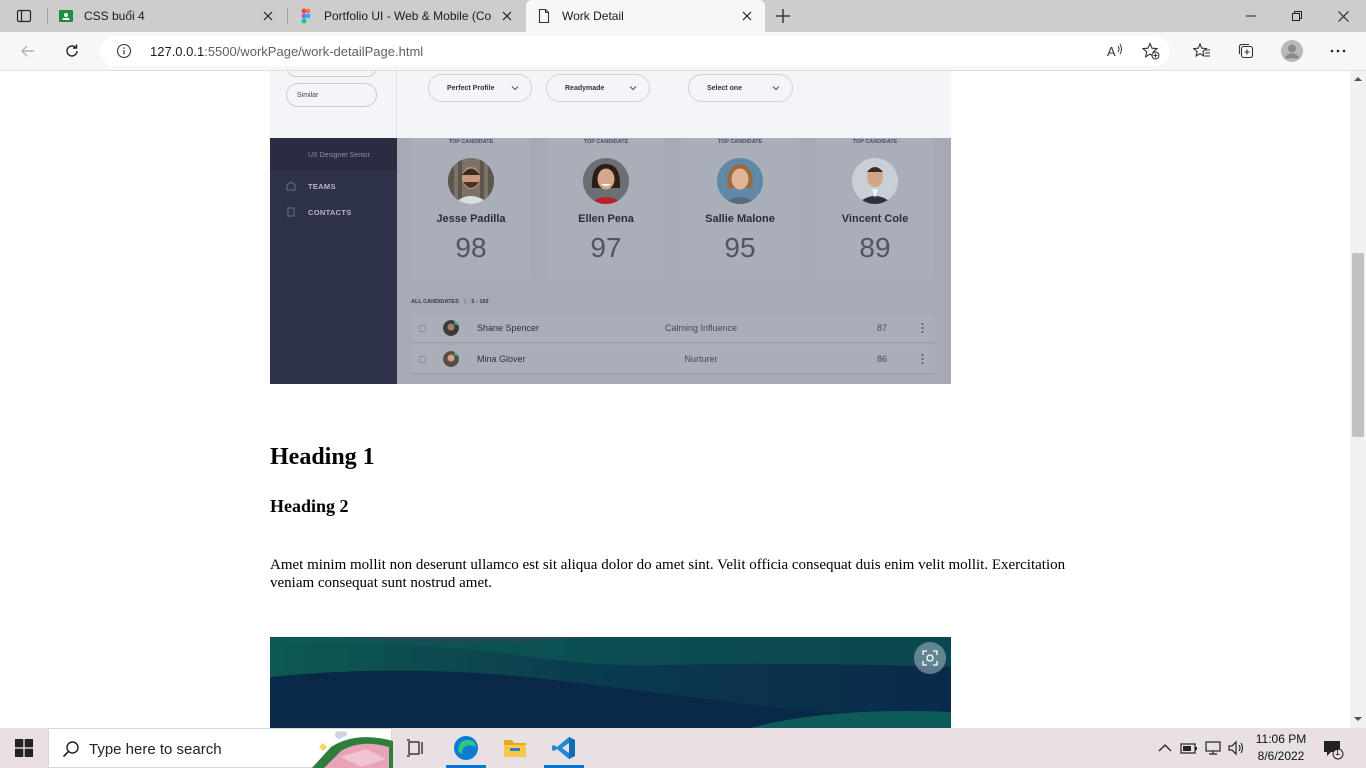  I want to click on file-explorer-icon, so click(515, 748).